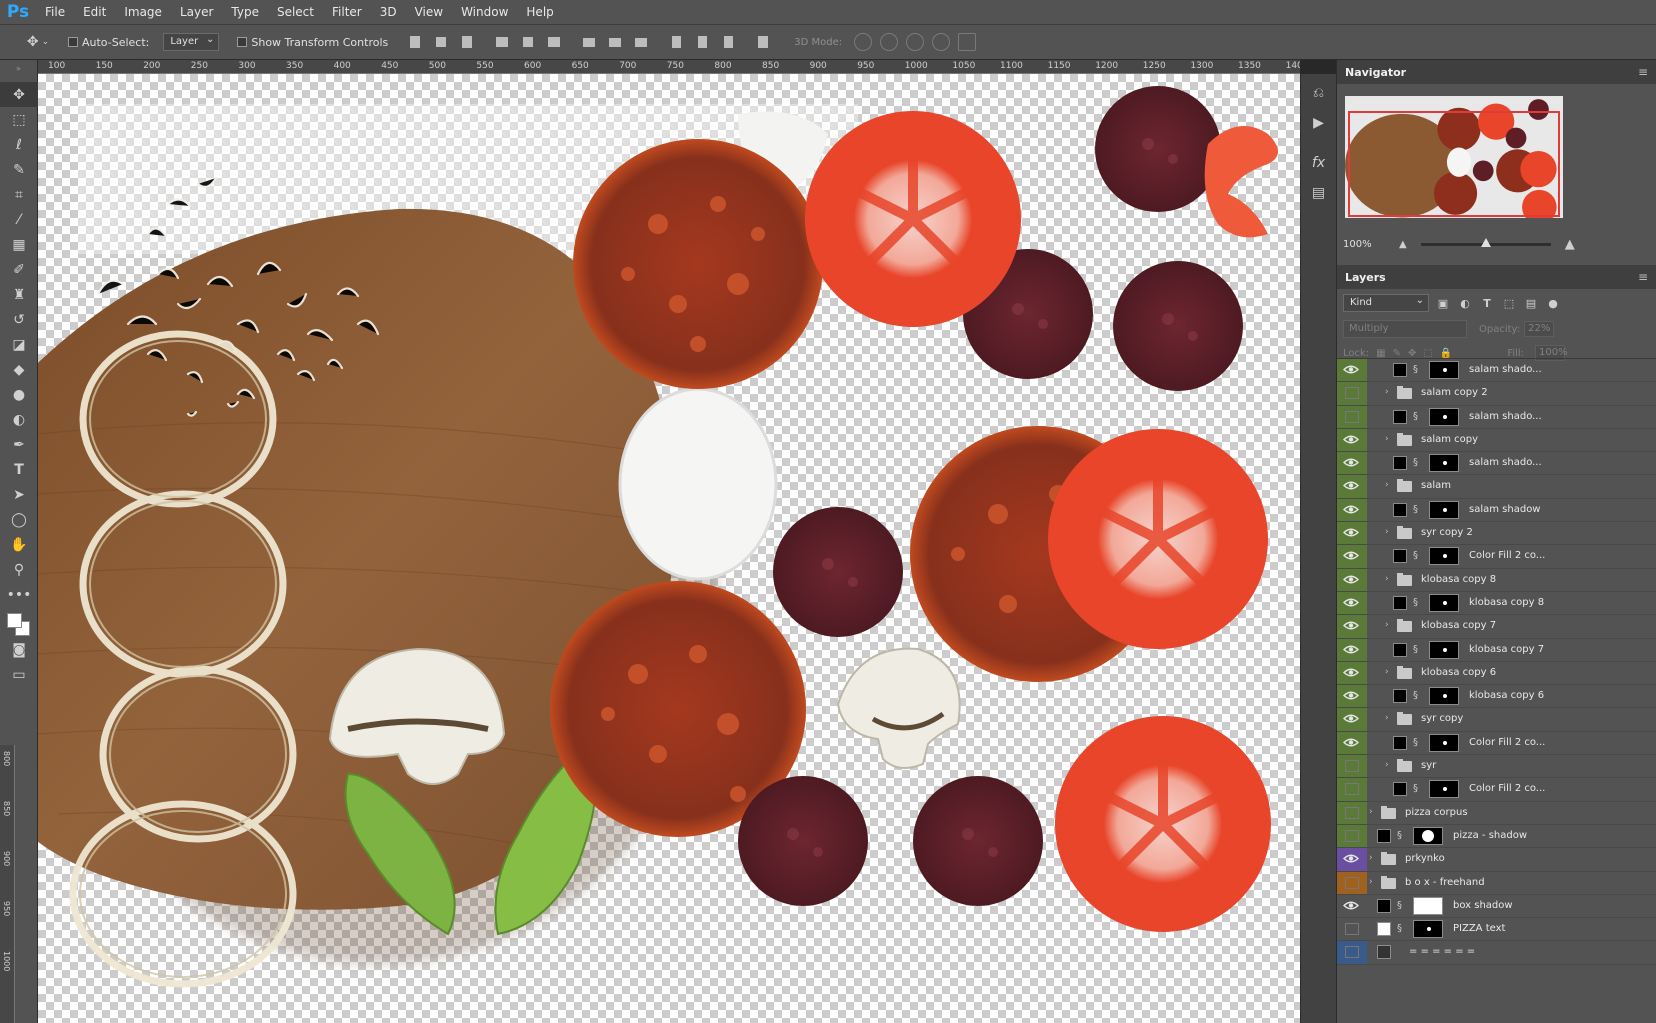  Describe the element at coordinates (1496, 394) in the screenshot. I see `layer-group-row: › salam copy 2` at that location.